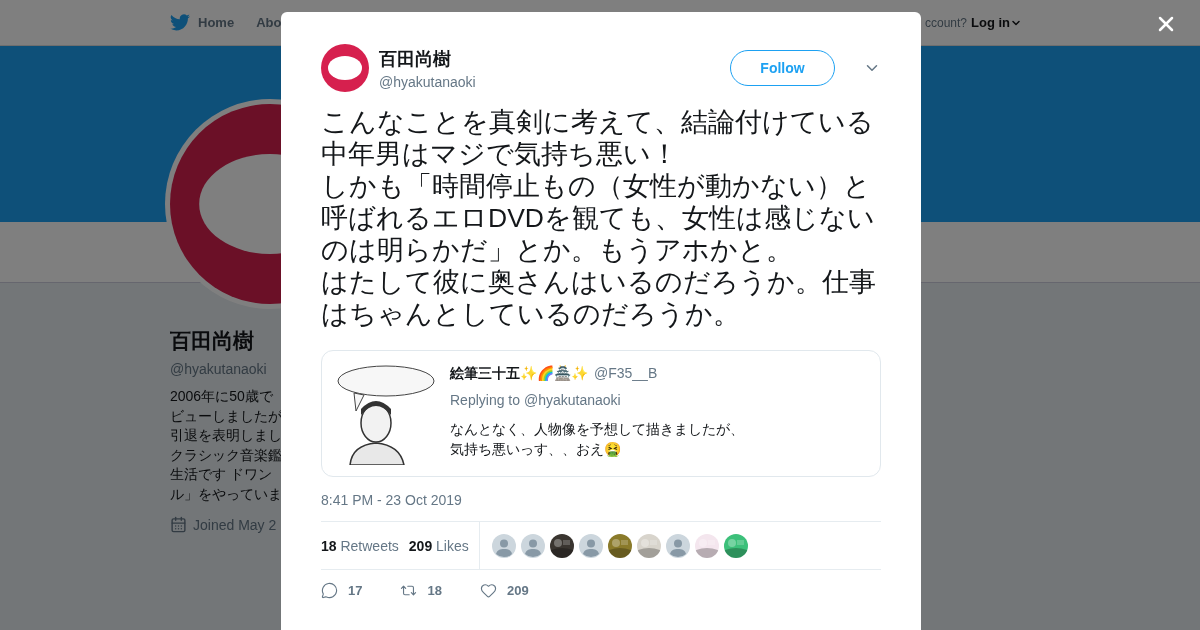 This screenshot has width=1200, height=630. I want to click on tweet-paragraph: こんなことを真剣に考えて、結論付けている中年男はマジで気持ち悪い！, so click(598, 138).